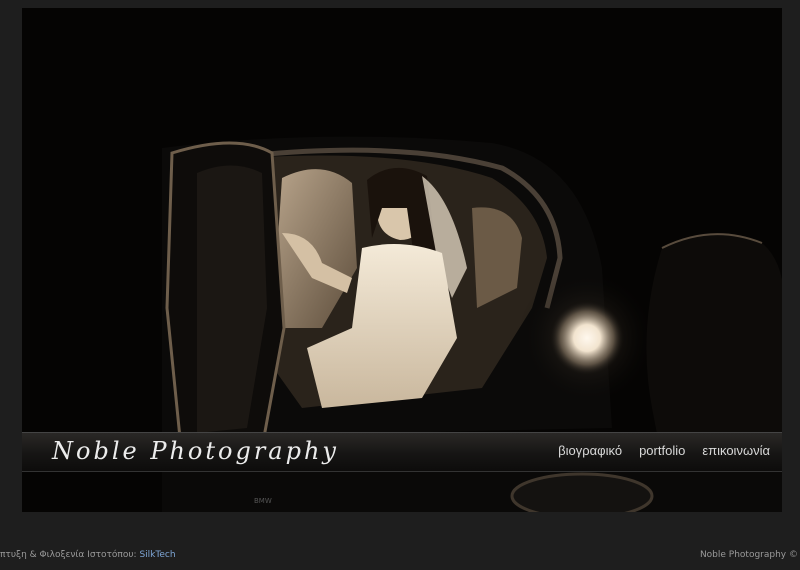 The image size is (800, 570). I want to click on site-logo: Noble Photography, so click(195, 451).